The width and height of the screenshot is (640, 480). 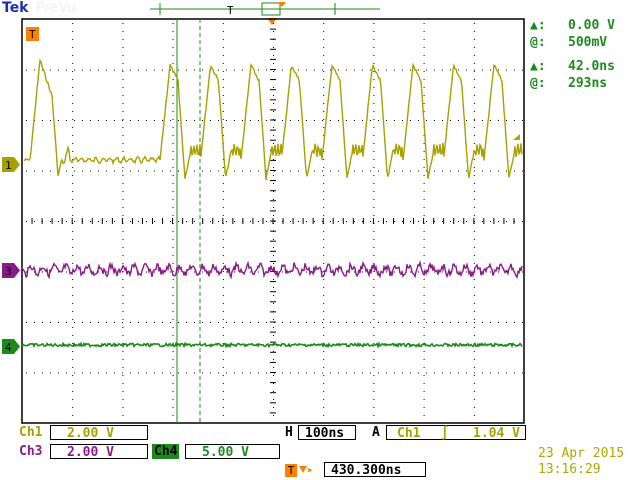 I want to click on ch4-label: Ch4, so click(x=166, y=451).